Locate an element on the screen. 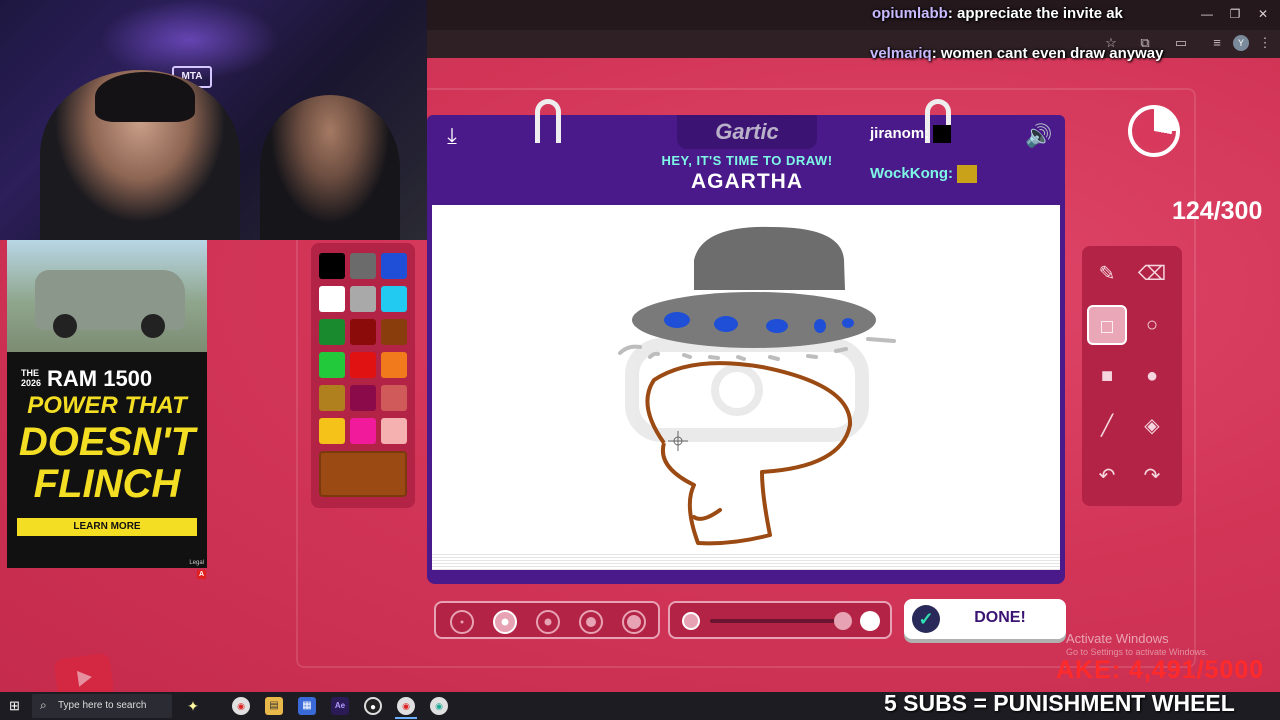  menu-icon: ⋮ is located at coordinates (1265, 43).